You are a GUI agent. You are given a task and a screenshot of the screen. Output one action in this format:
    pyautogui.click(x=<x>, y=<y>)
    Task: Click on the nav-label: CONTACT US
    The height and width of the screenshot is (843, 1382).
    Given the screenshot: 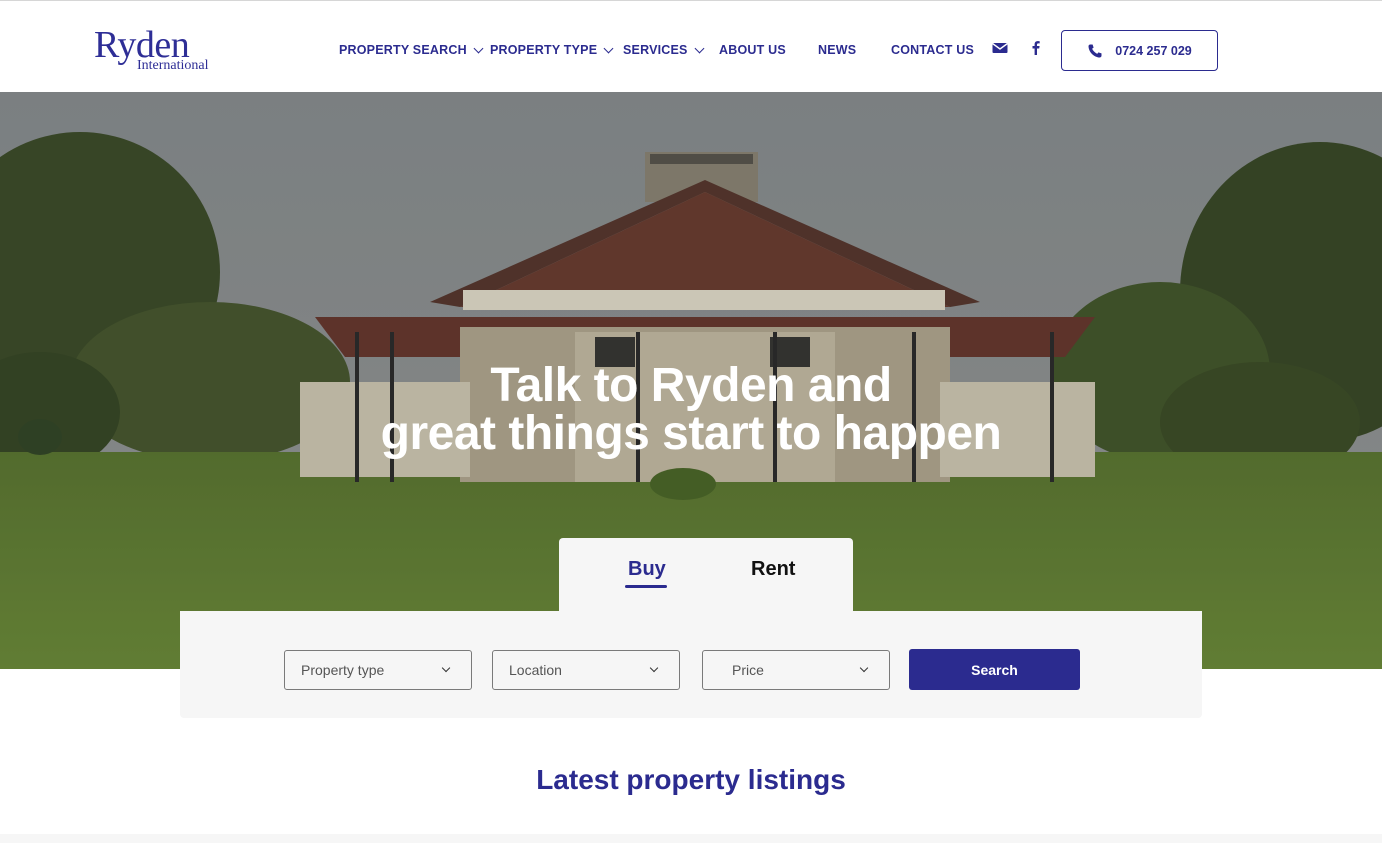 What is the action you would take?
    pyautogui.click(x=933, y=50)
    